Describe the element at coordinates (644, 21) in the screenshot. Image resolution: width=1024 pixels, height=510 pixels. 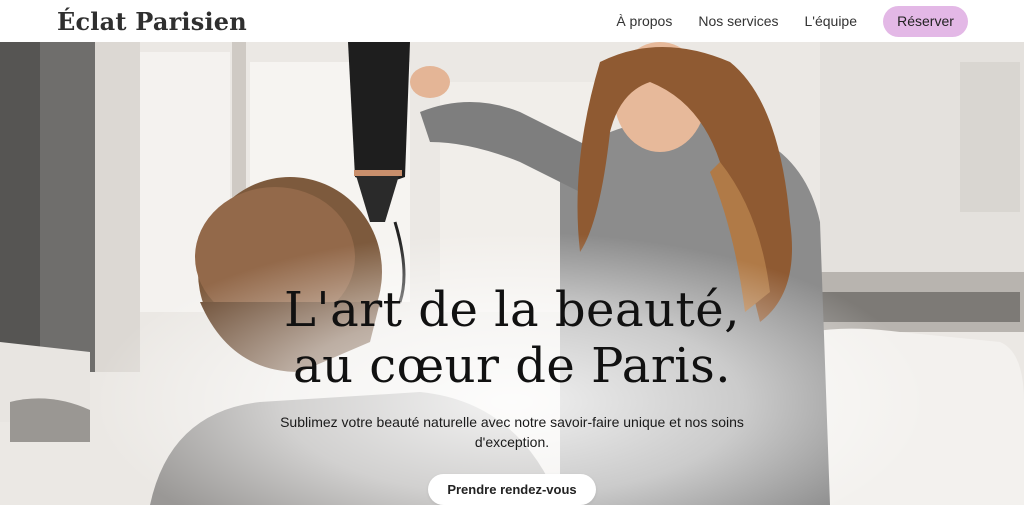
I see `nav-link-about: À propos` at that location.